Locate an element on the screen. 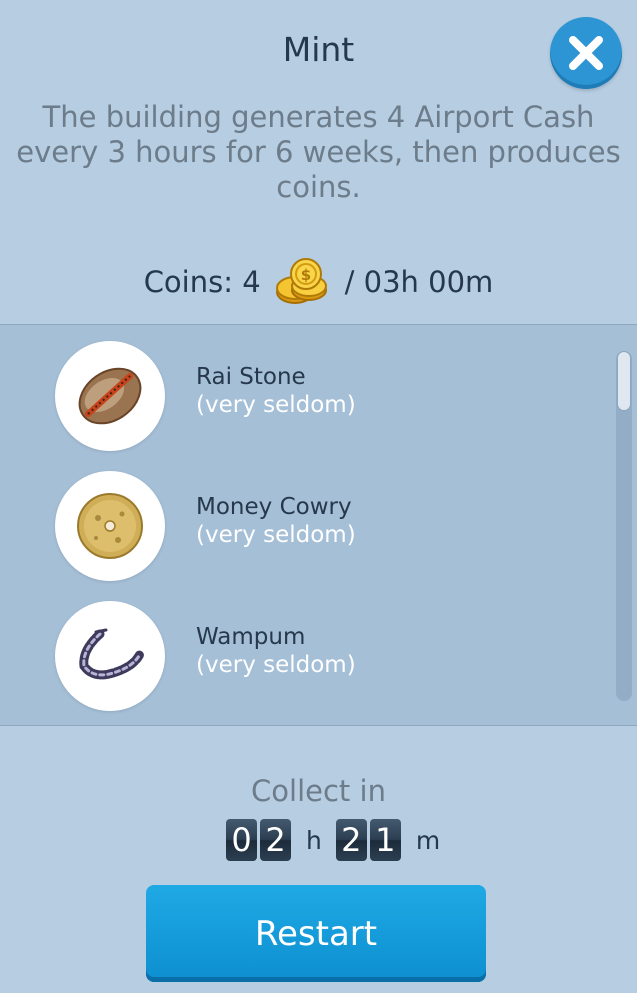 Image resolution: width=637 pixels, height=993 pixels. gold-coins-icon: $ is located at coordinates (303, 282).